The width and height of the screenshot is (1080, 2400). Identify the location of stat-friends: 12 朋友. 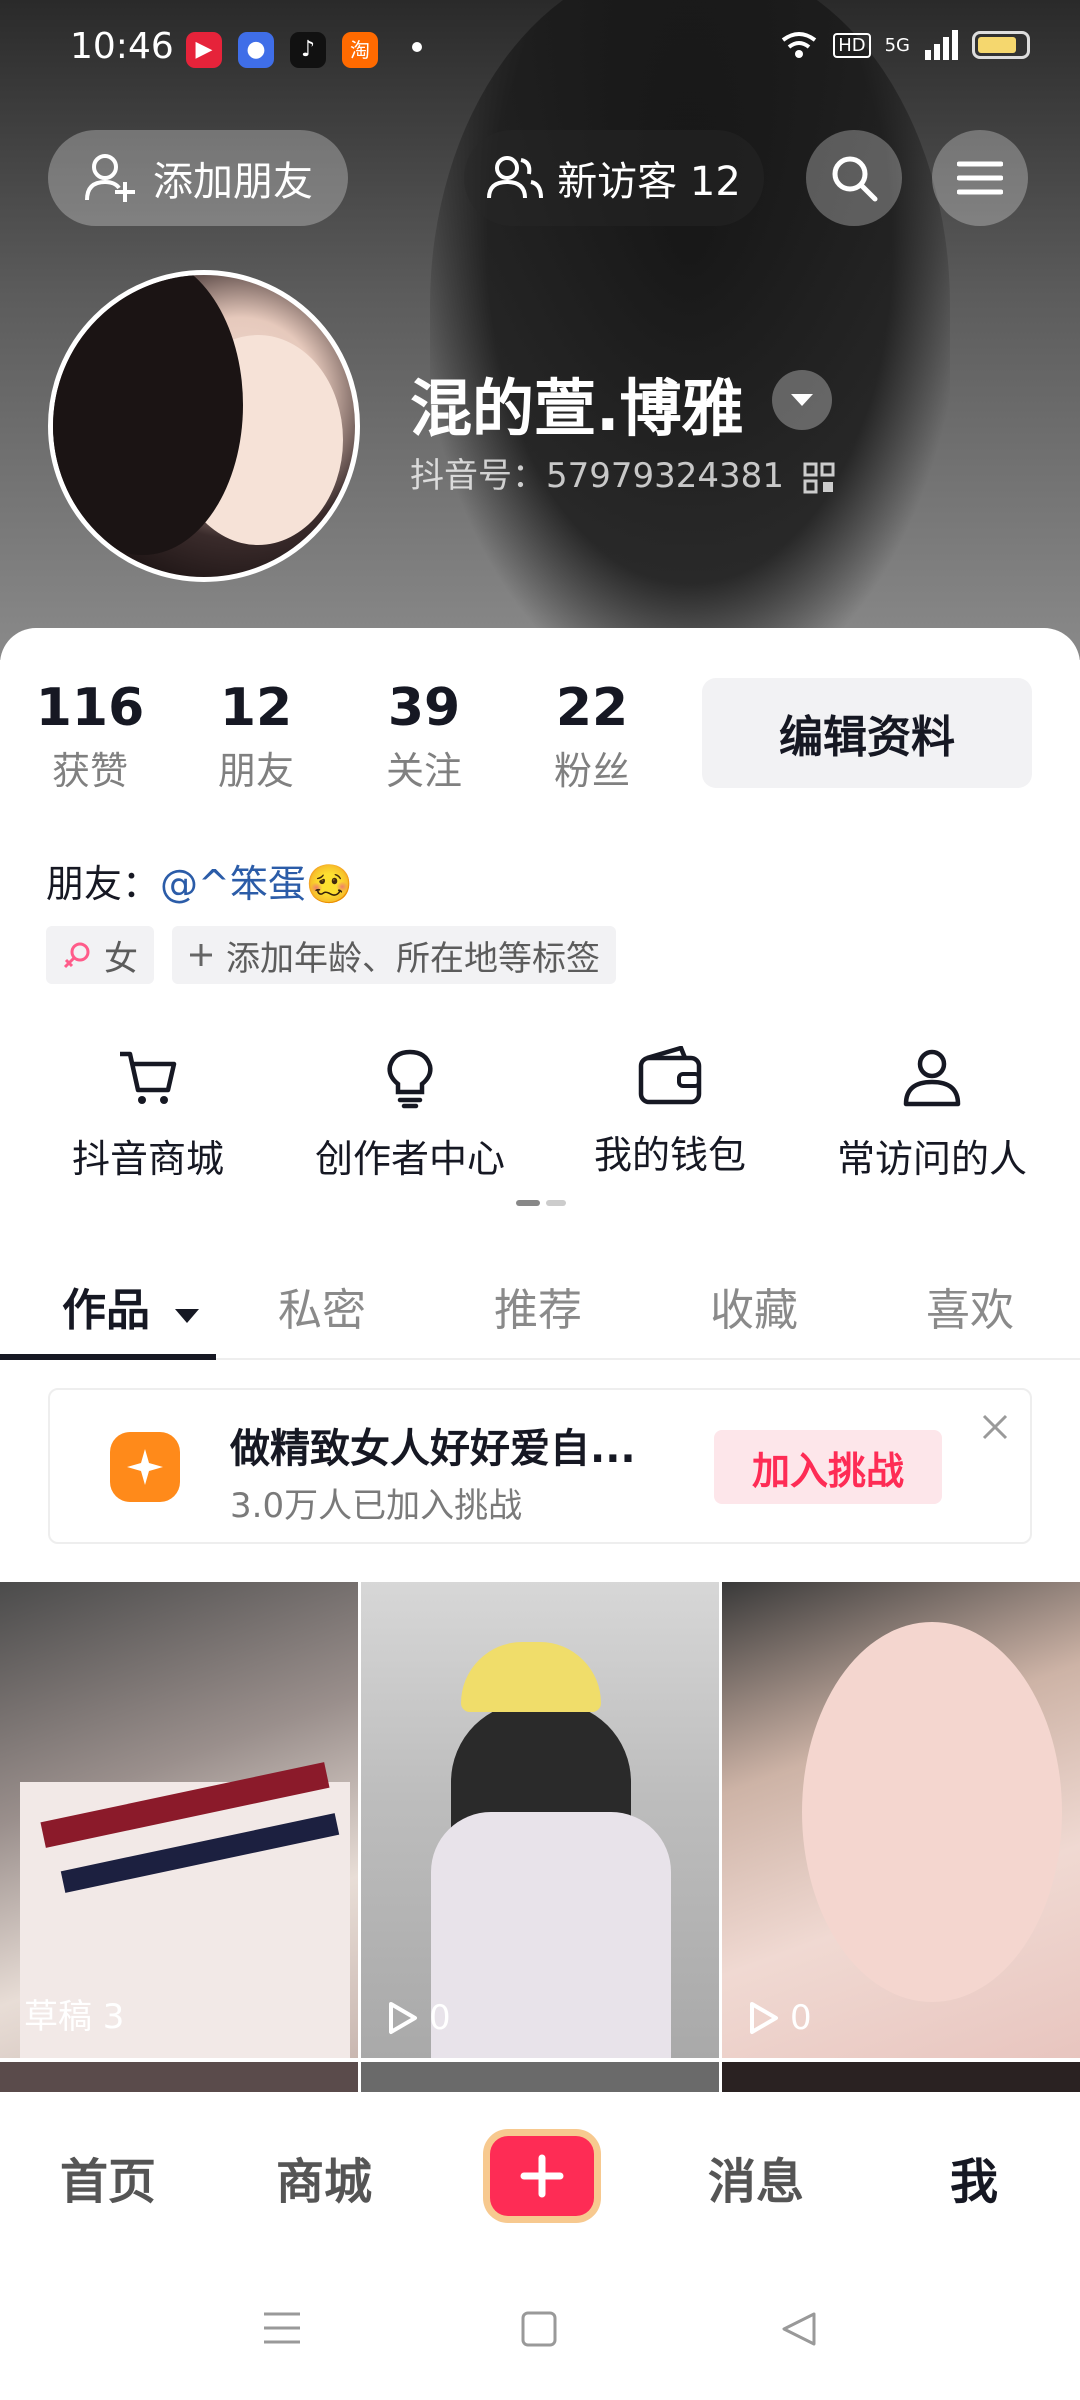
(256, 736).